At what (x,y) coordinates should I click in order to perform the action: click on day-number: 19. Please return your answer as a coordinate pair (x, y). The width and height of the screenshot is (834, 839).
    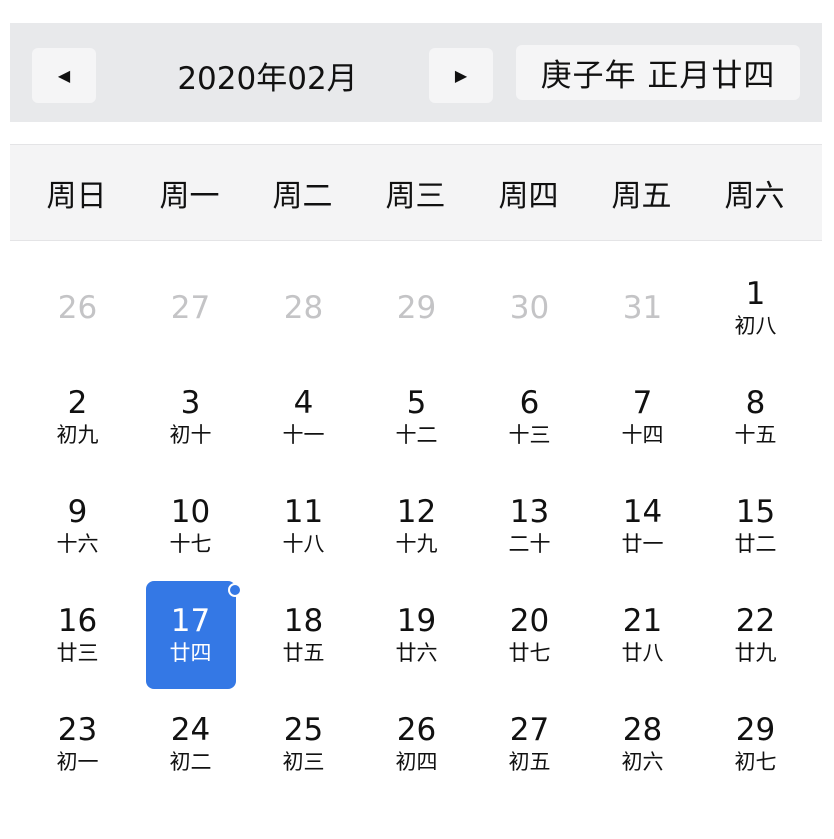
    Looking at the image, I should click on (416, 620).